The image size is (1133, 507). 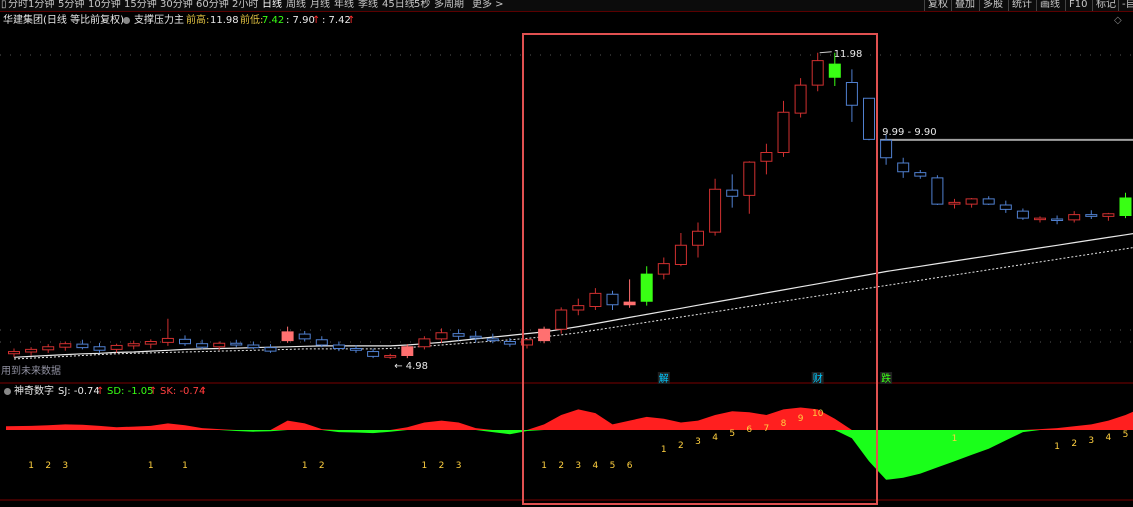 What do you see at coordinates (909, 132) in the screenshot?
I see `support-resistance-label: 9.99 - 9.90` at bounding box center [909, 132].